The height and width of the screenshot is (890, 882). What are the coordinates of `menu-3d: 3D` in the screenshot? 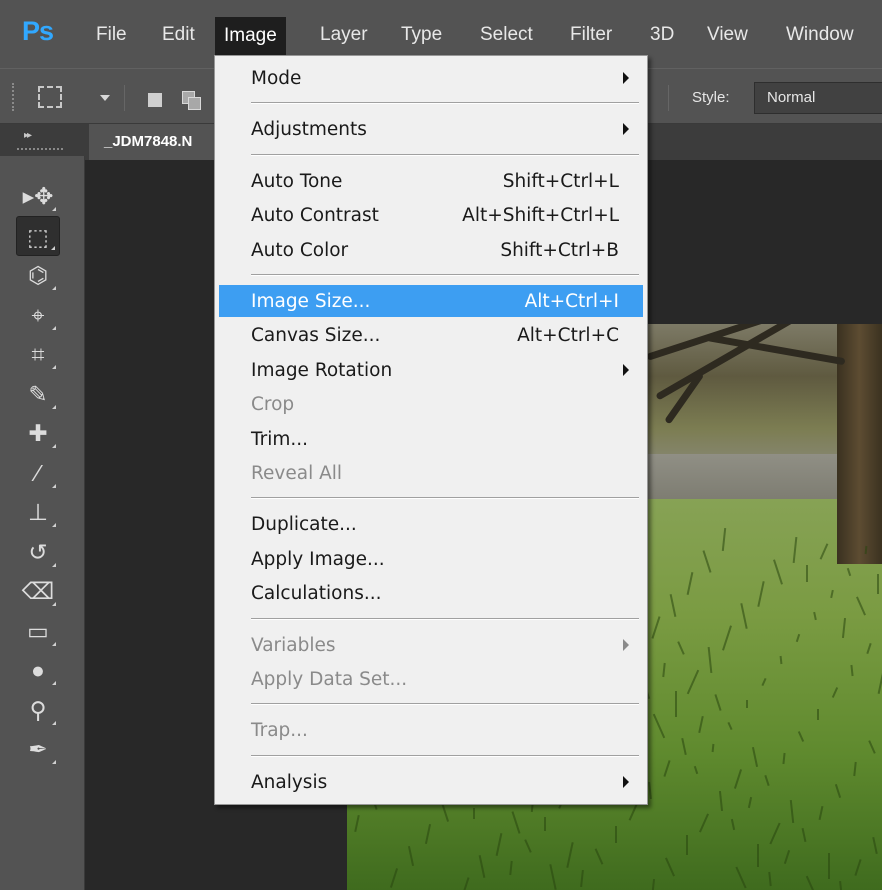 It's located at (662, 35).